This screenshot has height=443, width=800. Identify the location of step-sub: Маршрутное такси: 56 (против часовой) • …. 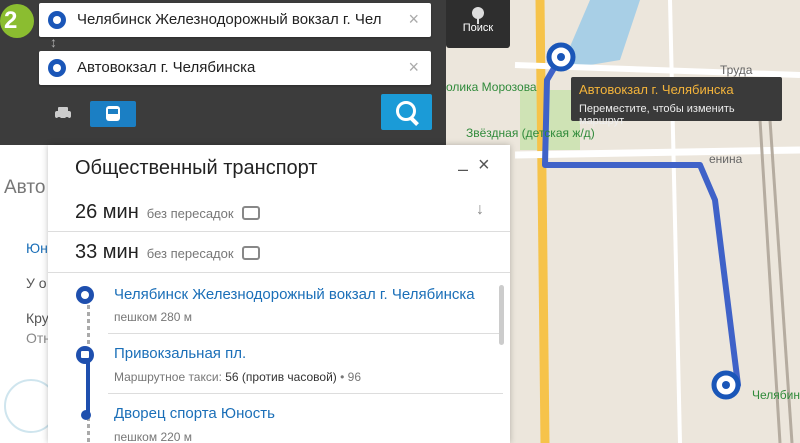
(237, 377).